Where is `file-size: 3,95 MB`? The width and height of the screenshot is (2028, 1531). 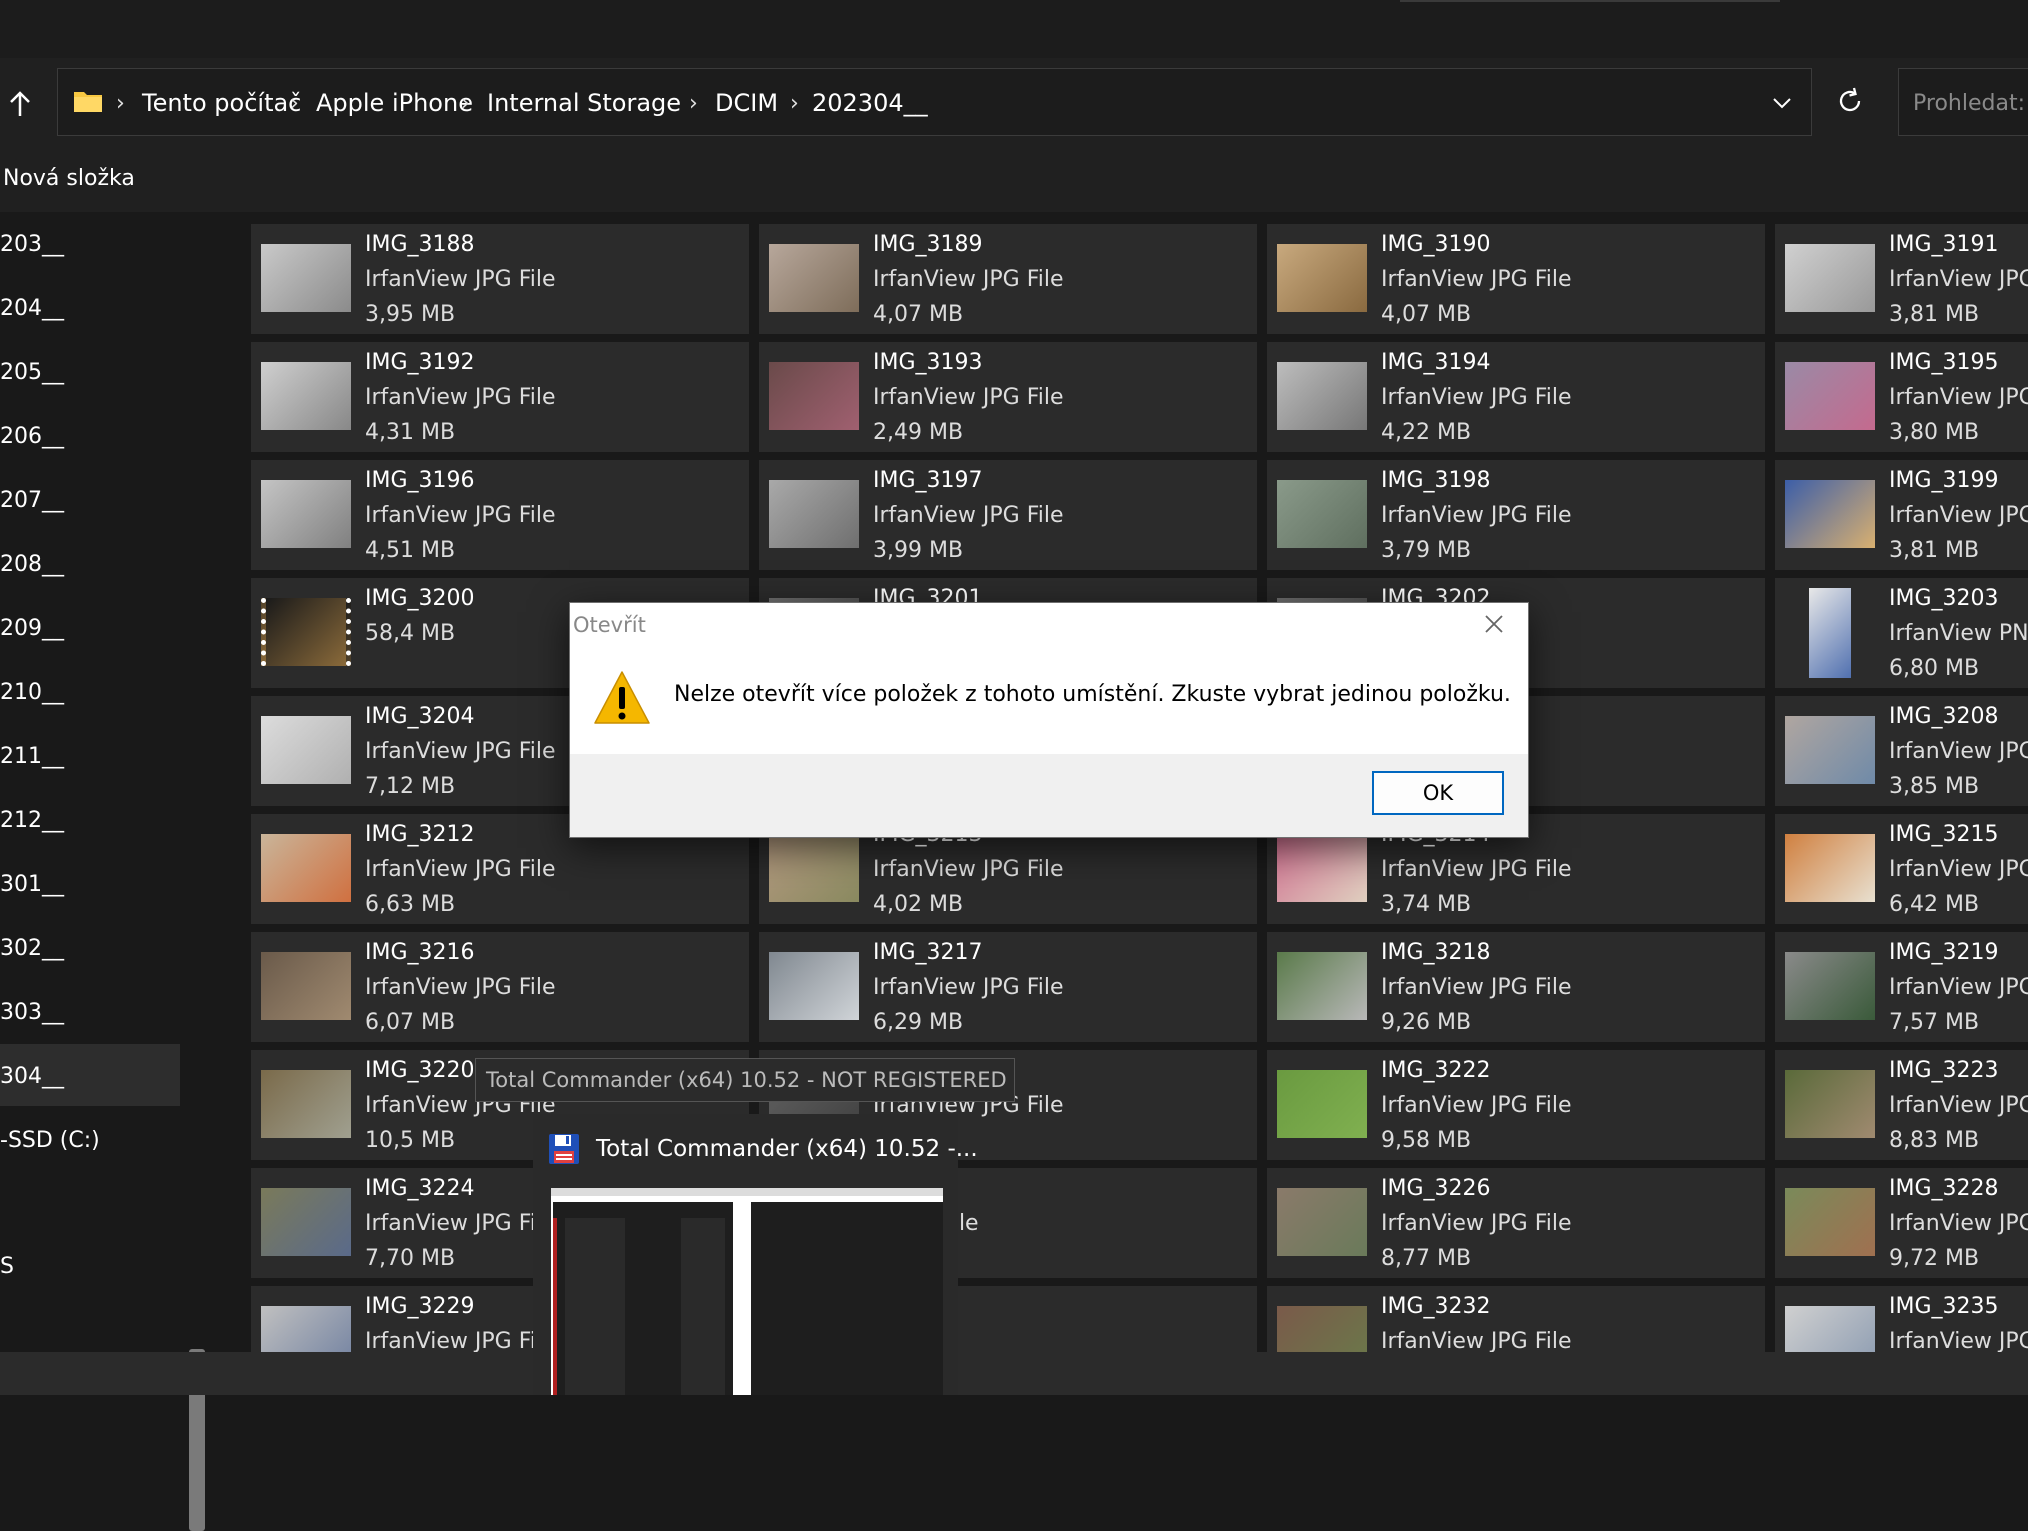 file-size: 3,95 MB is located at coordinates (410, 314).